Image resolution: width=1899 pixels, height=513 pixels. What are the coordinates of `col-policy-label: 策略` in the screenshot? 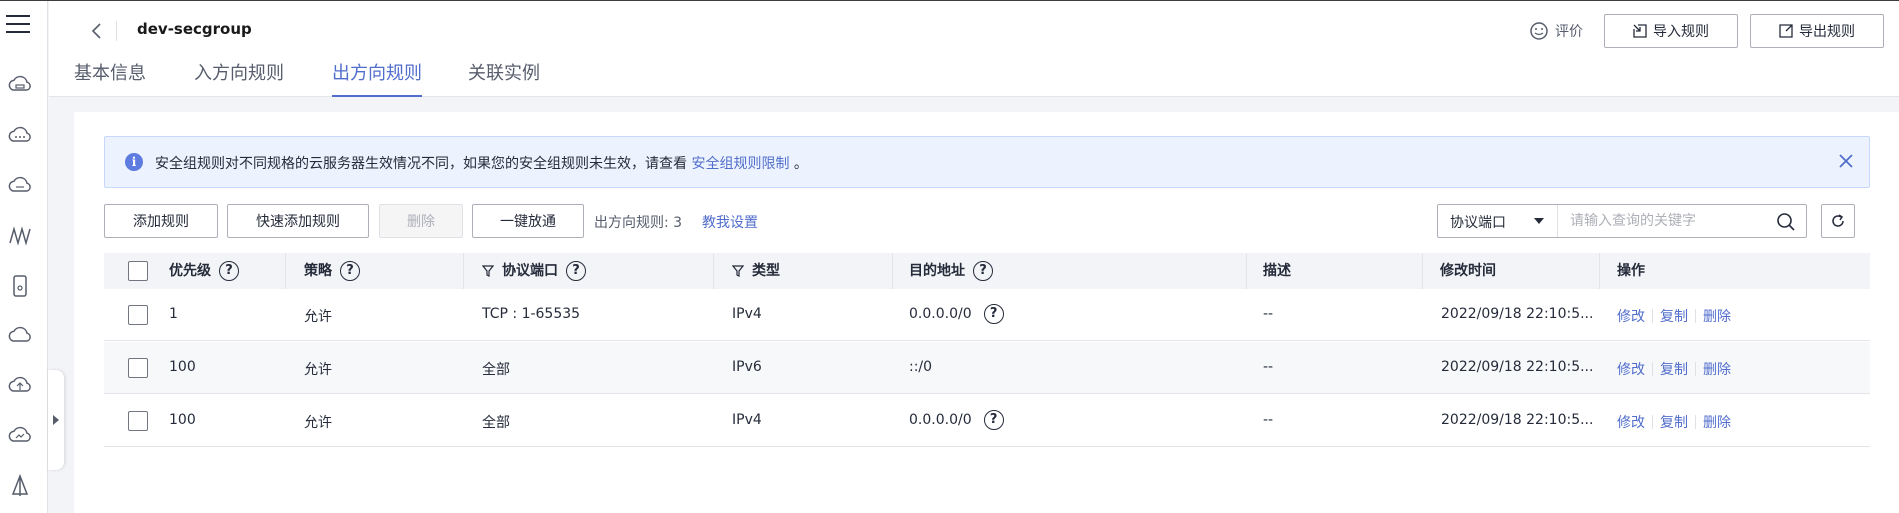 It's located at (318, 271).